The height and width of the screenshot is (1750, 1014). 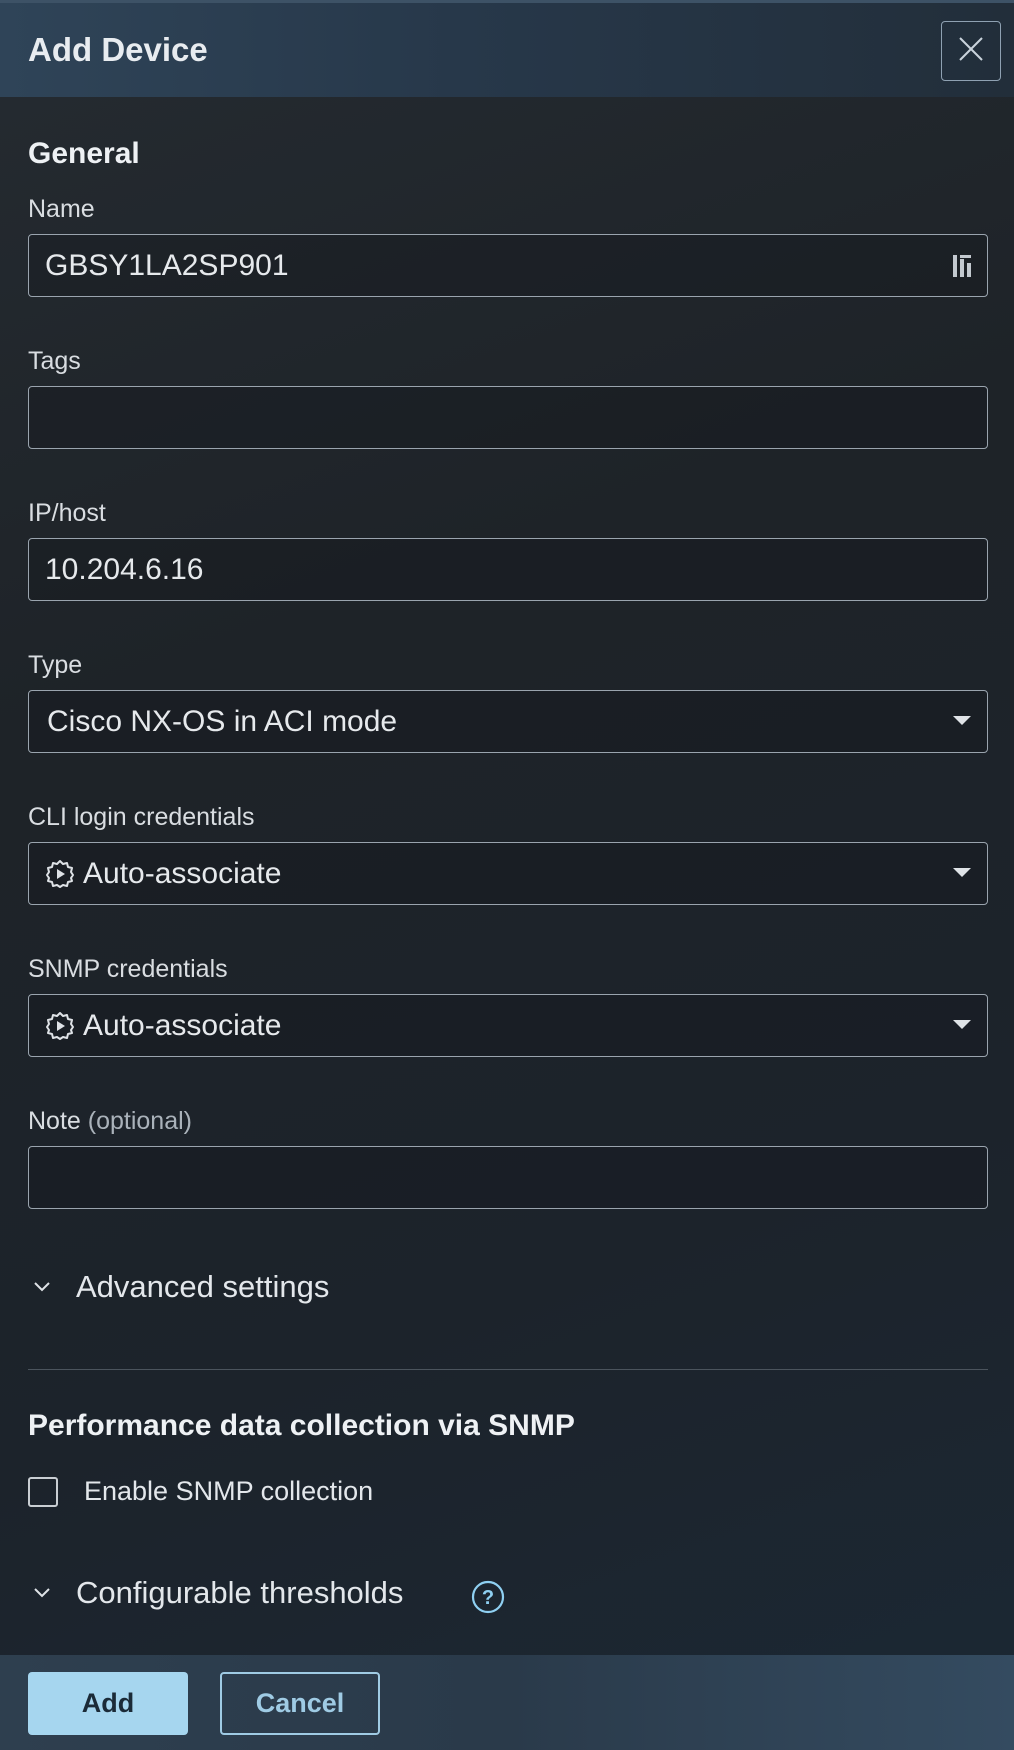 I want to click on help-icon: ?, so click(x=488, y=1599).